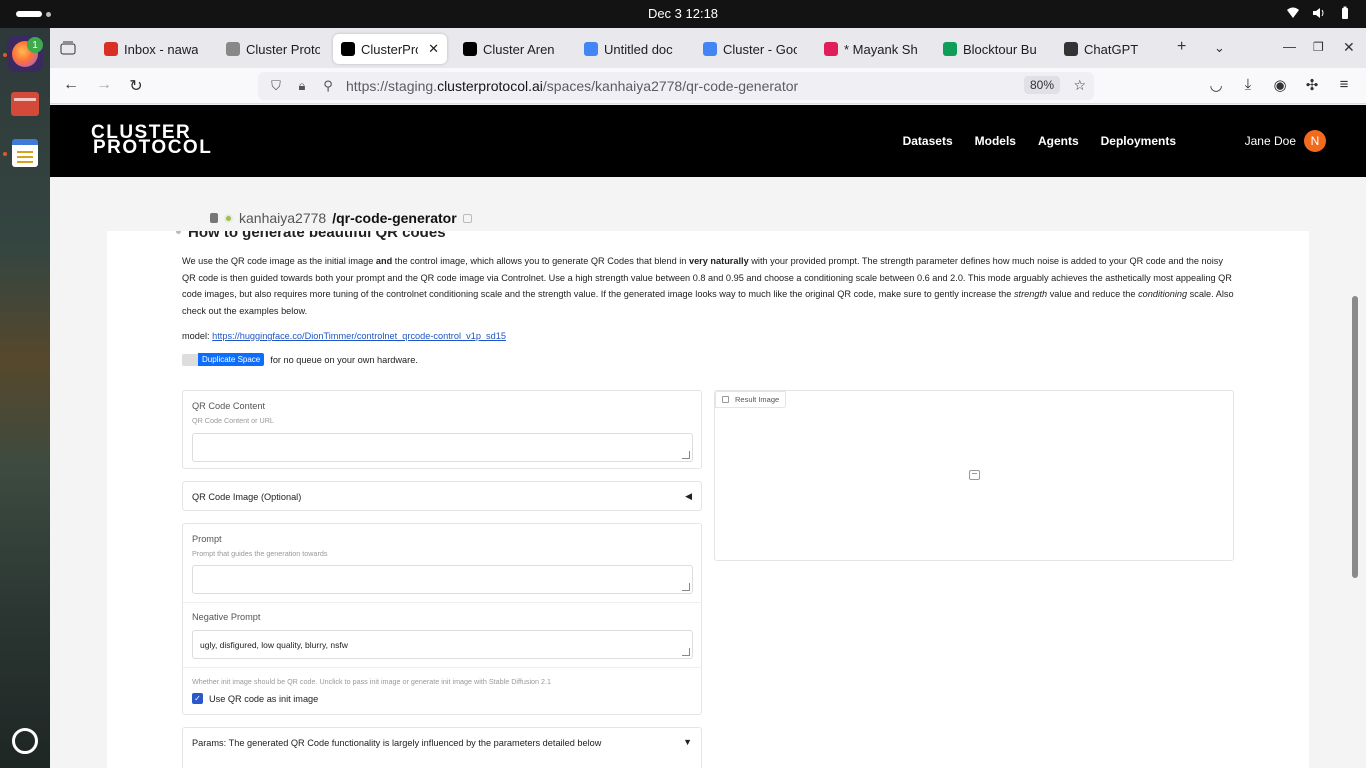  What do you see at coordinates (1111, 49) in the screenshot?
I see `browser-tab: ChatGPT` at bounding box center [1111, 49].